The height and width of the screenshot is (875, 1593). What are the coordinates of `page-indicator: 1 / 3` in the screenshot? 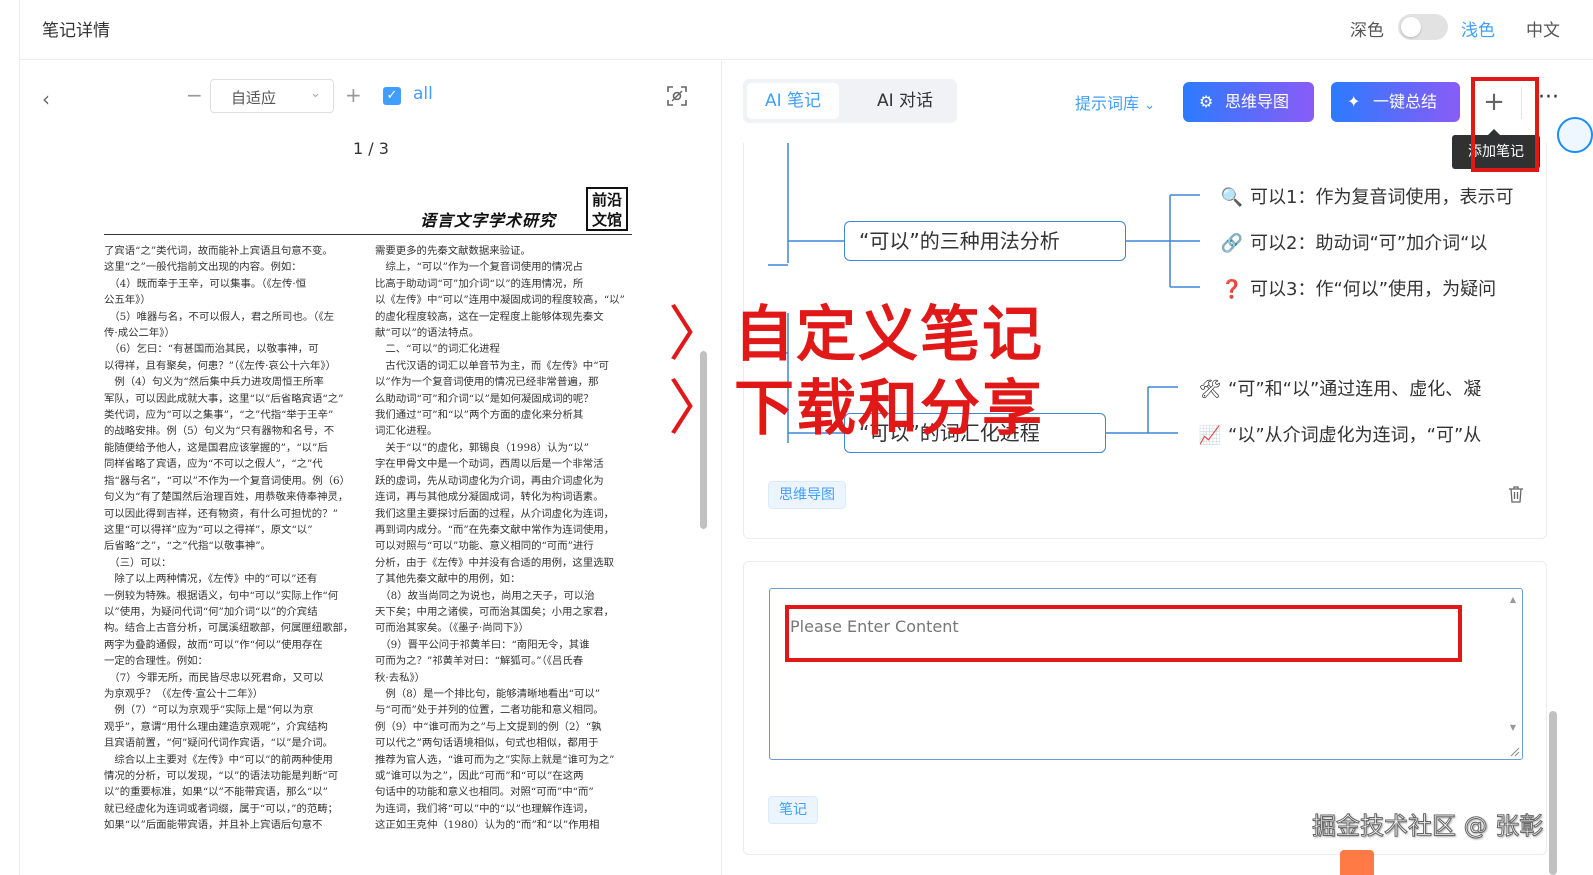 It's located at (371, 148).